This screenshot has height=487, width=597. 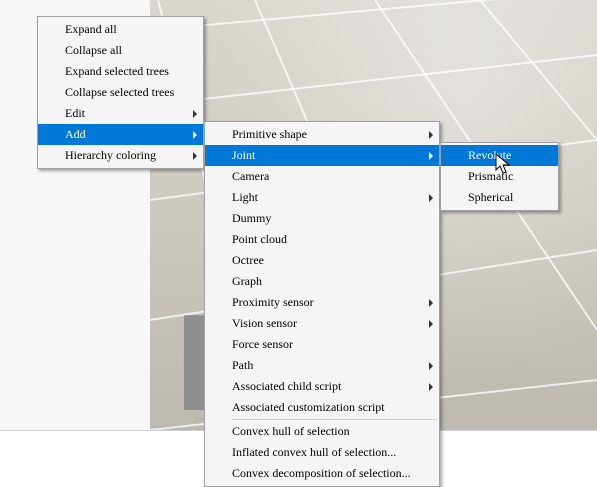 I want to click on menu-item-label: Spherical, so click(x=491, y=197).